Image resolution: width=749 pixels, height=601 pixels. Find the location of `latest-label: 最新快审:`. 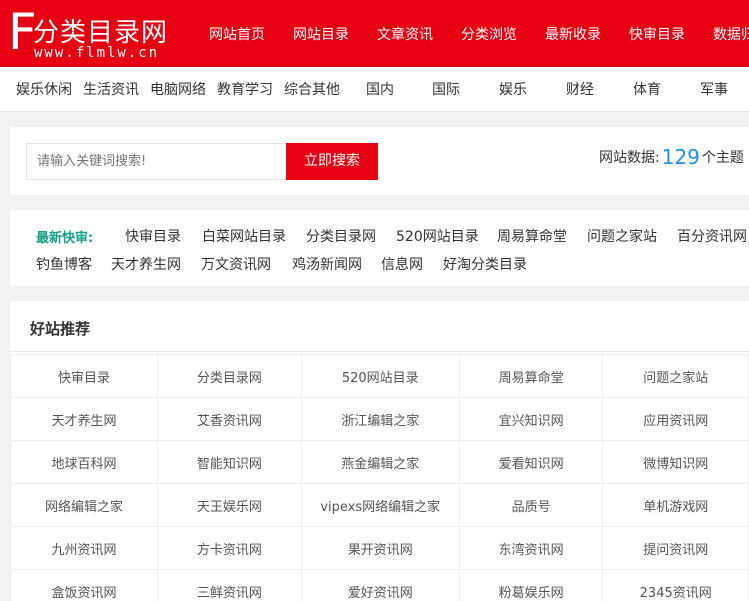

latest-label: 最新快审: is located at coordinates (64, 236).